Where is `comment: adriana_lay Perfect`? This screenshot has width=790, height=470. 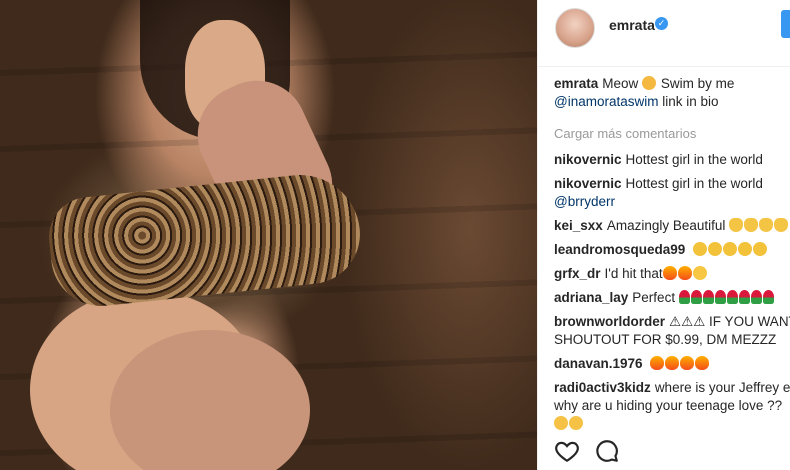
comment: adriana_lay Perfect is located at coordinates (672, 298).